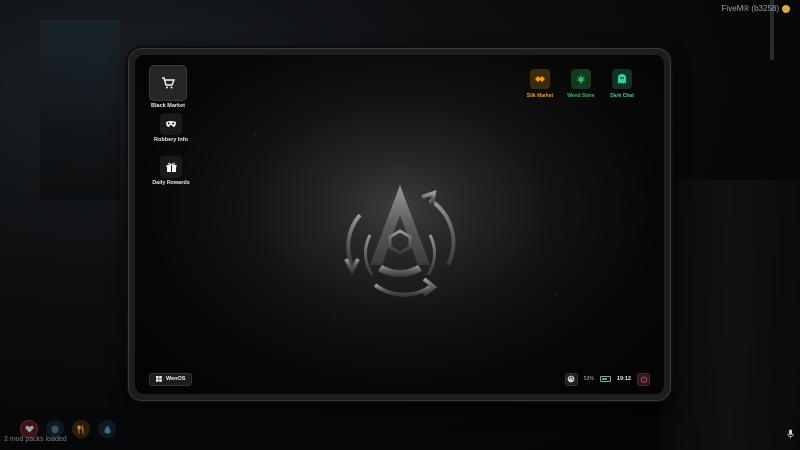 This screenshot has height=450, width=800. Describe the element at coordinates (730, 315) in the screenshot. I see `background-wall` at that location.